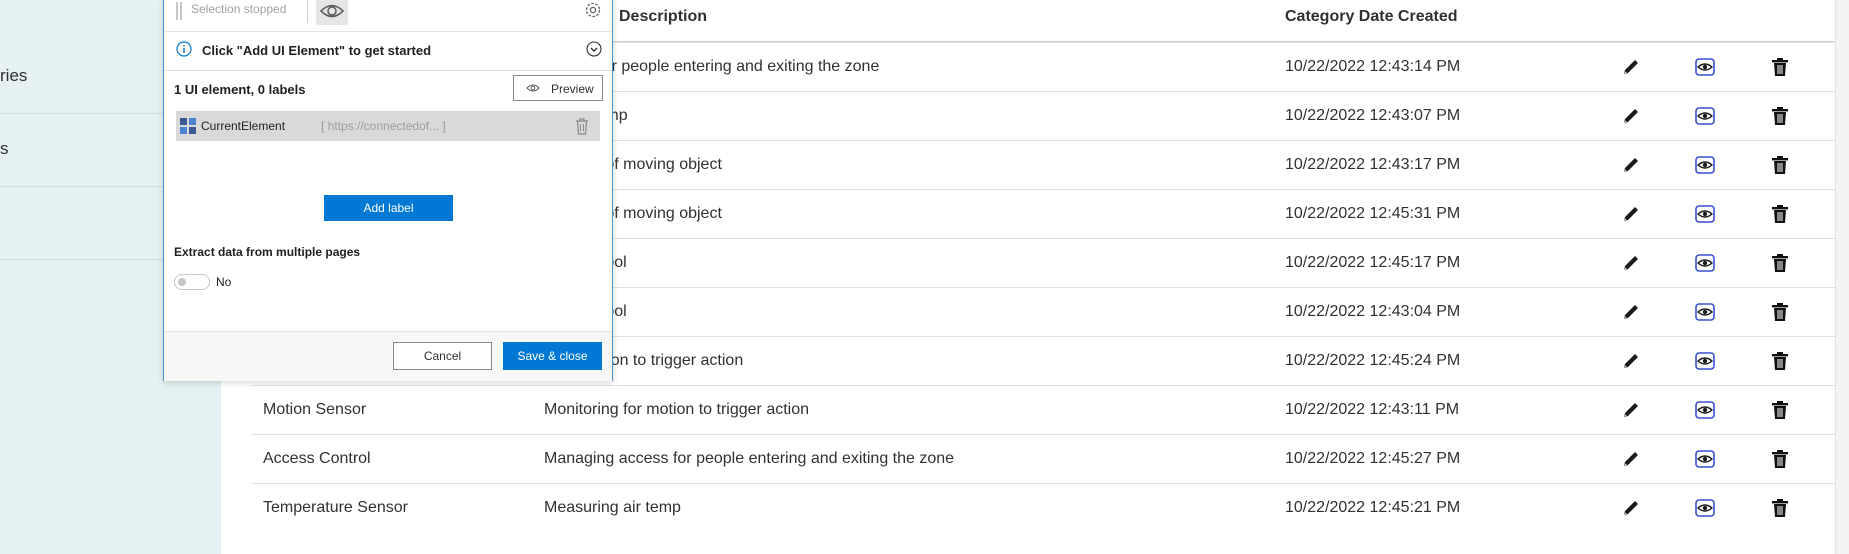  What do you see at coordinates (182, 282) in the screenshot?
I see `toggle-knob` at bounding box center [182, 282].